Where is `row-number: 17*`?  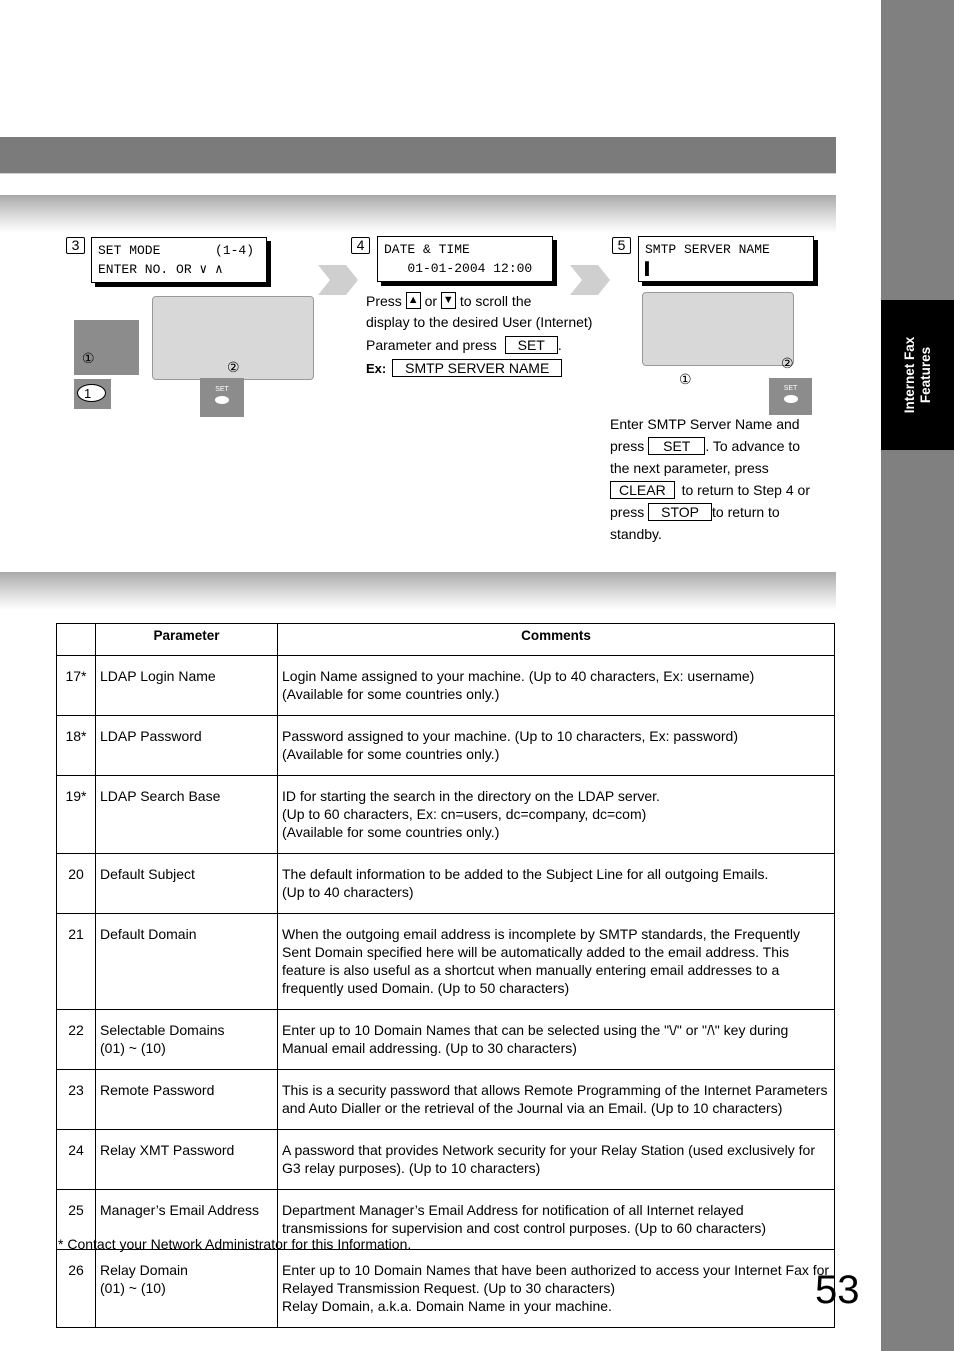 row-number: 17* is located at coordinates (76, 685).